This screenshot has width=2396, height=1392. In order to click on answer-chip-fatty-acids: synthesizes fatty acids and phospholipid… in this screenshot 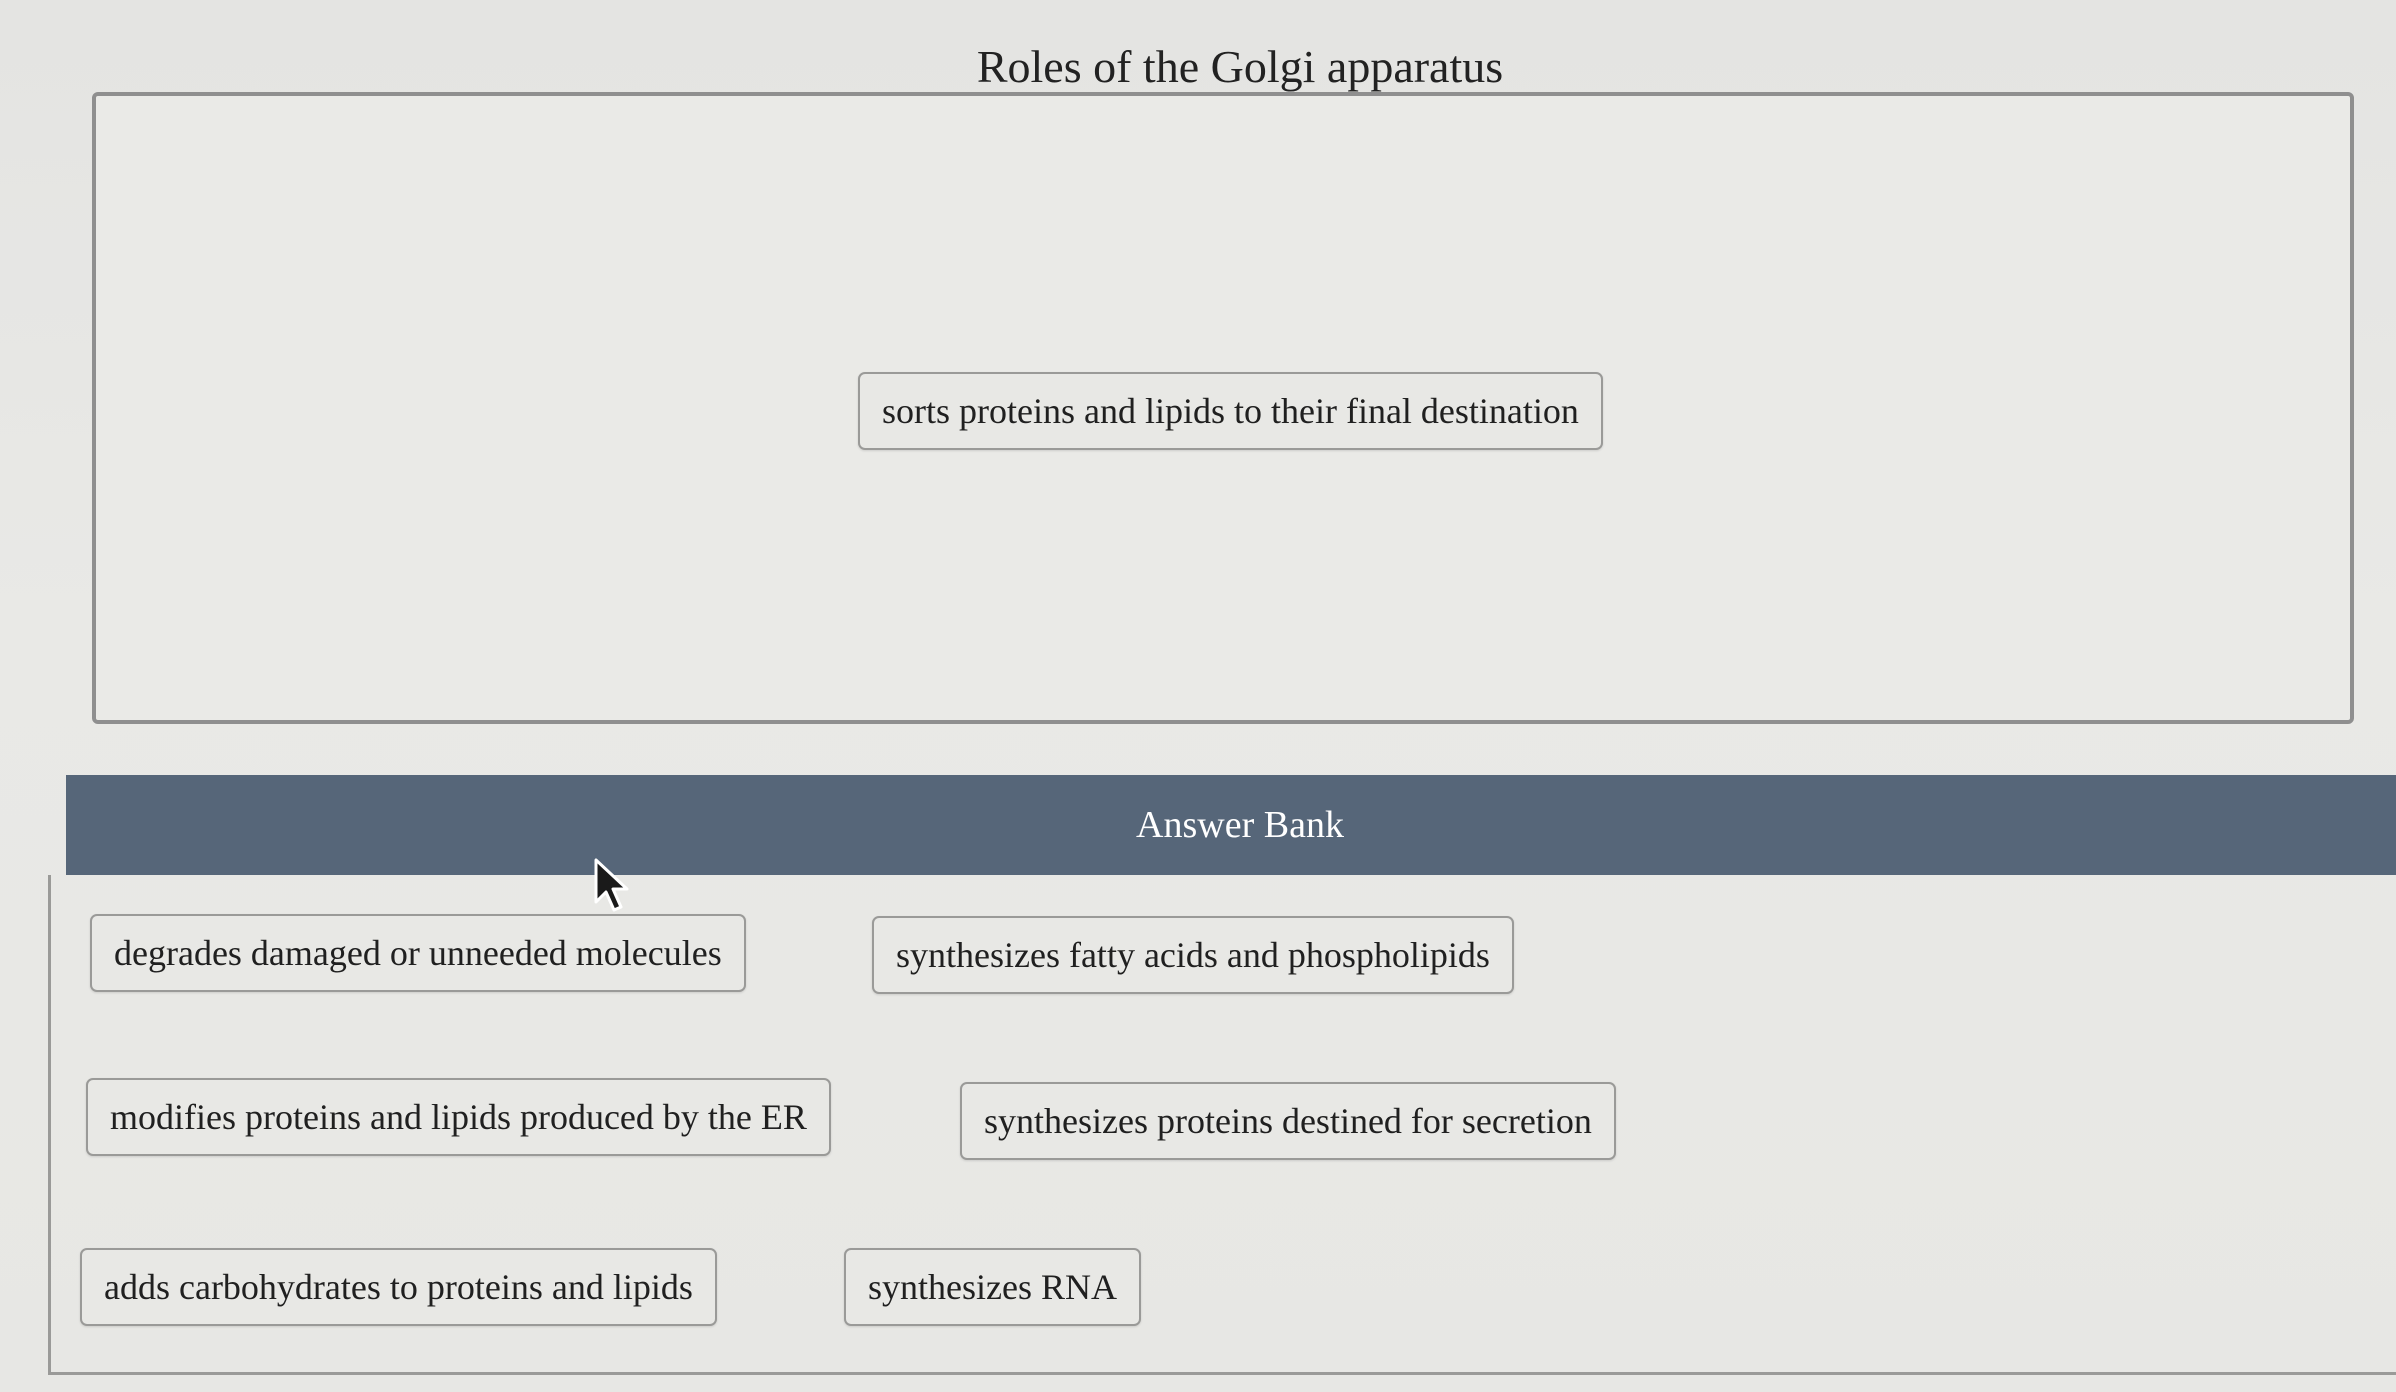, I will do `click(1193, 955)`.